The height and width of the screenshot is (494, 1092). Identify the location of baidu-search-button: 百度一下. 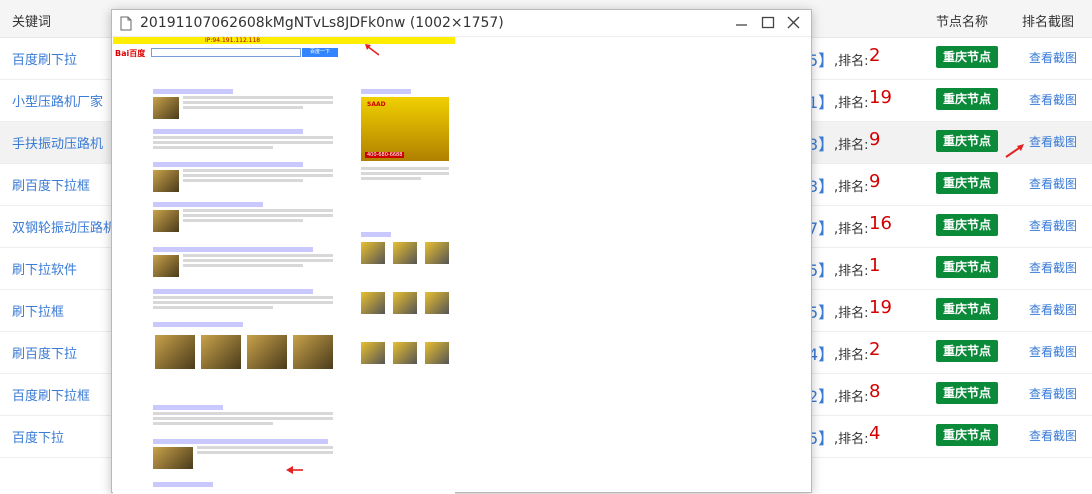
(320, 52).